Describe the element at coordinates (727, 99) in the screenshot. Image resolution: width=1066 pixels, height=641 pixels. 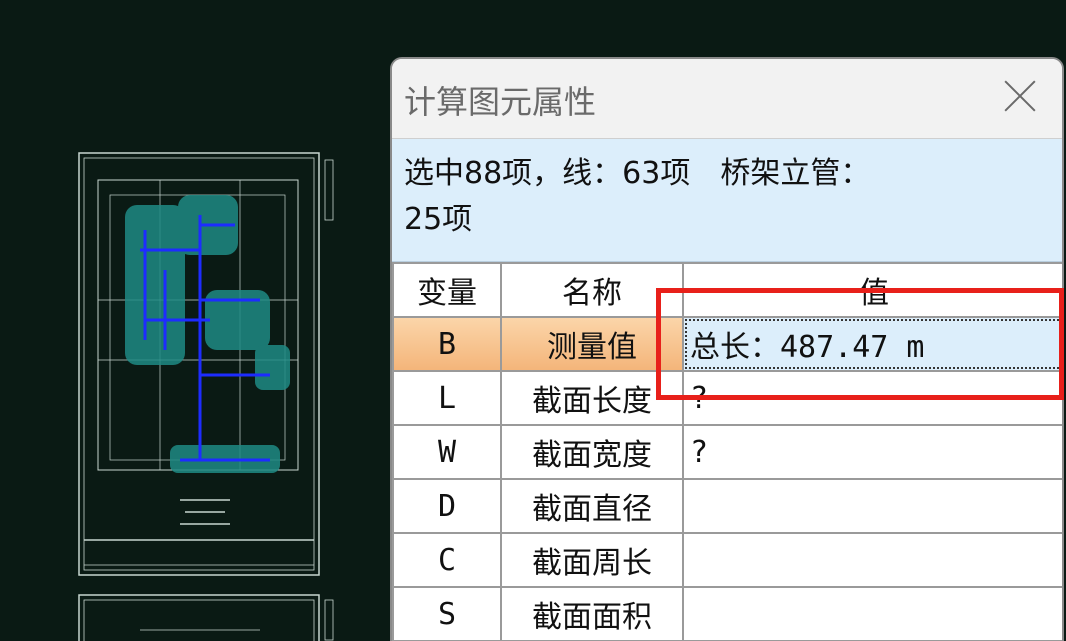
I see `dialog-titlebar: 计算图元属性` at that location.